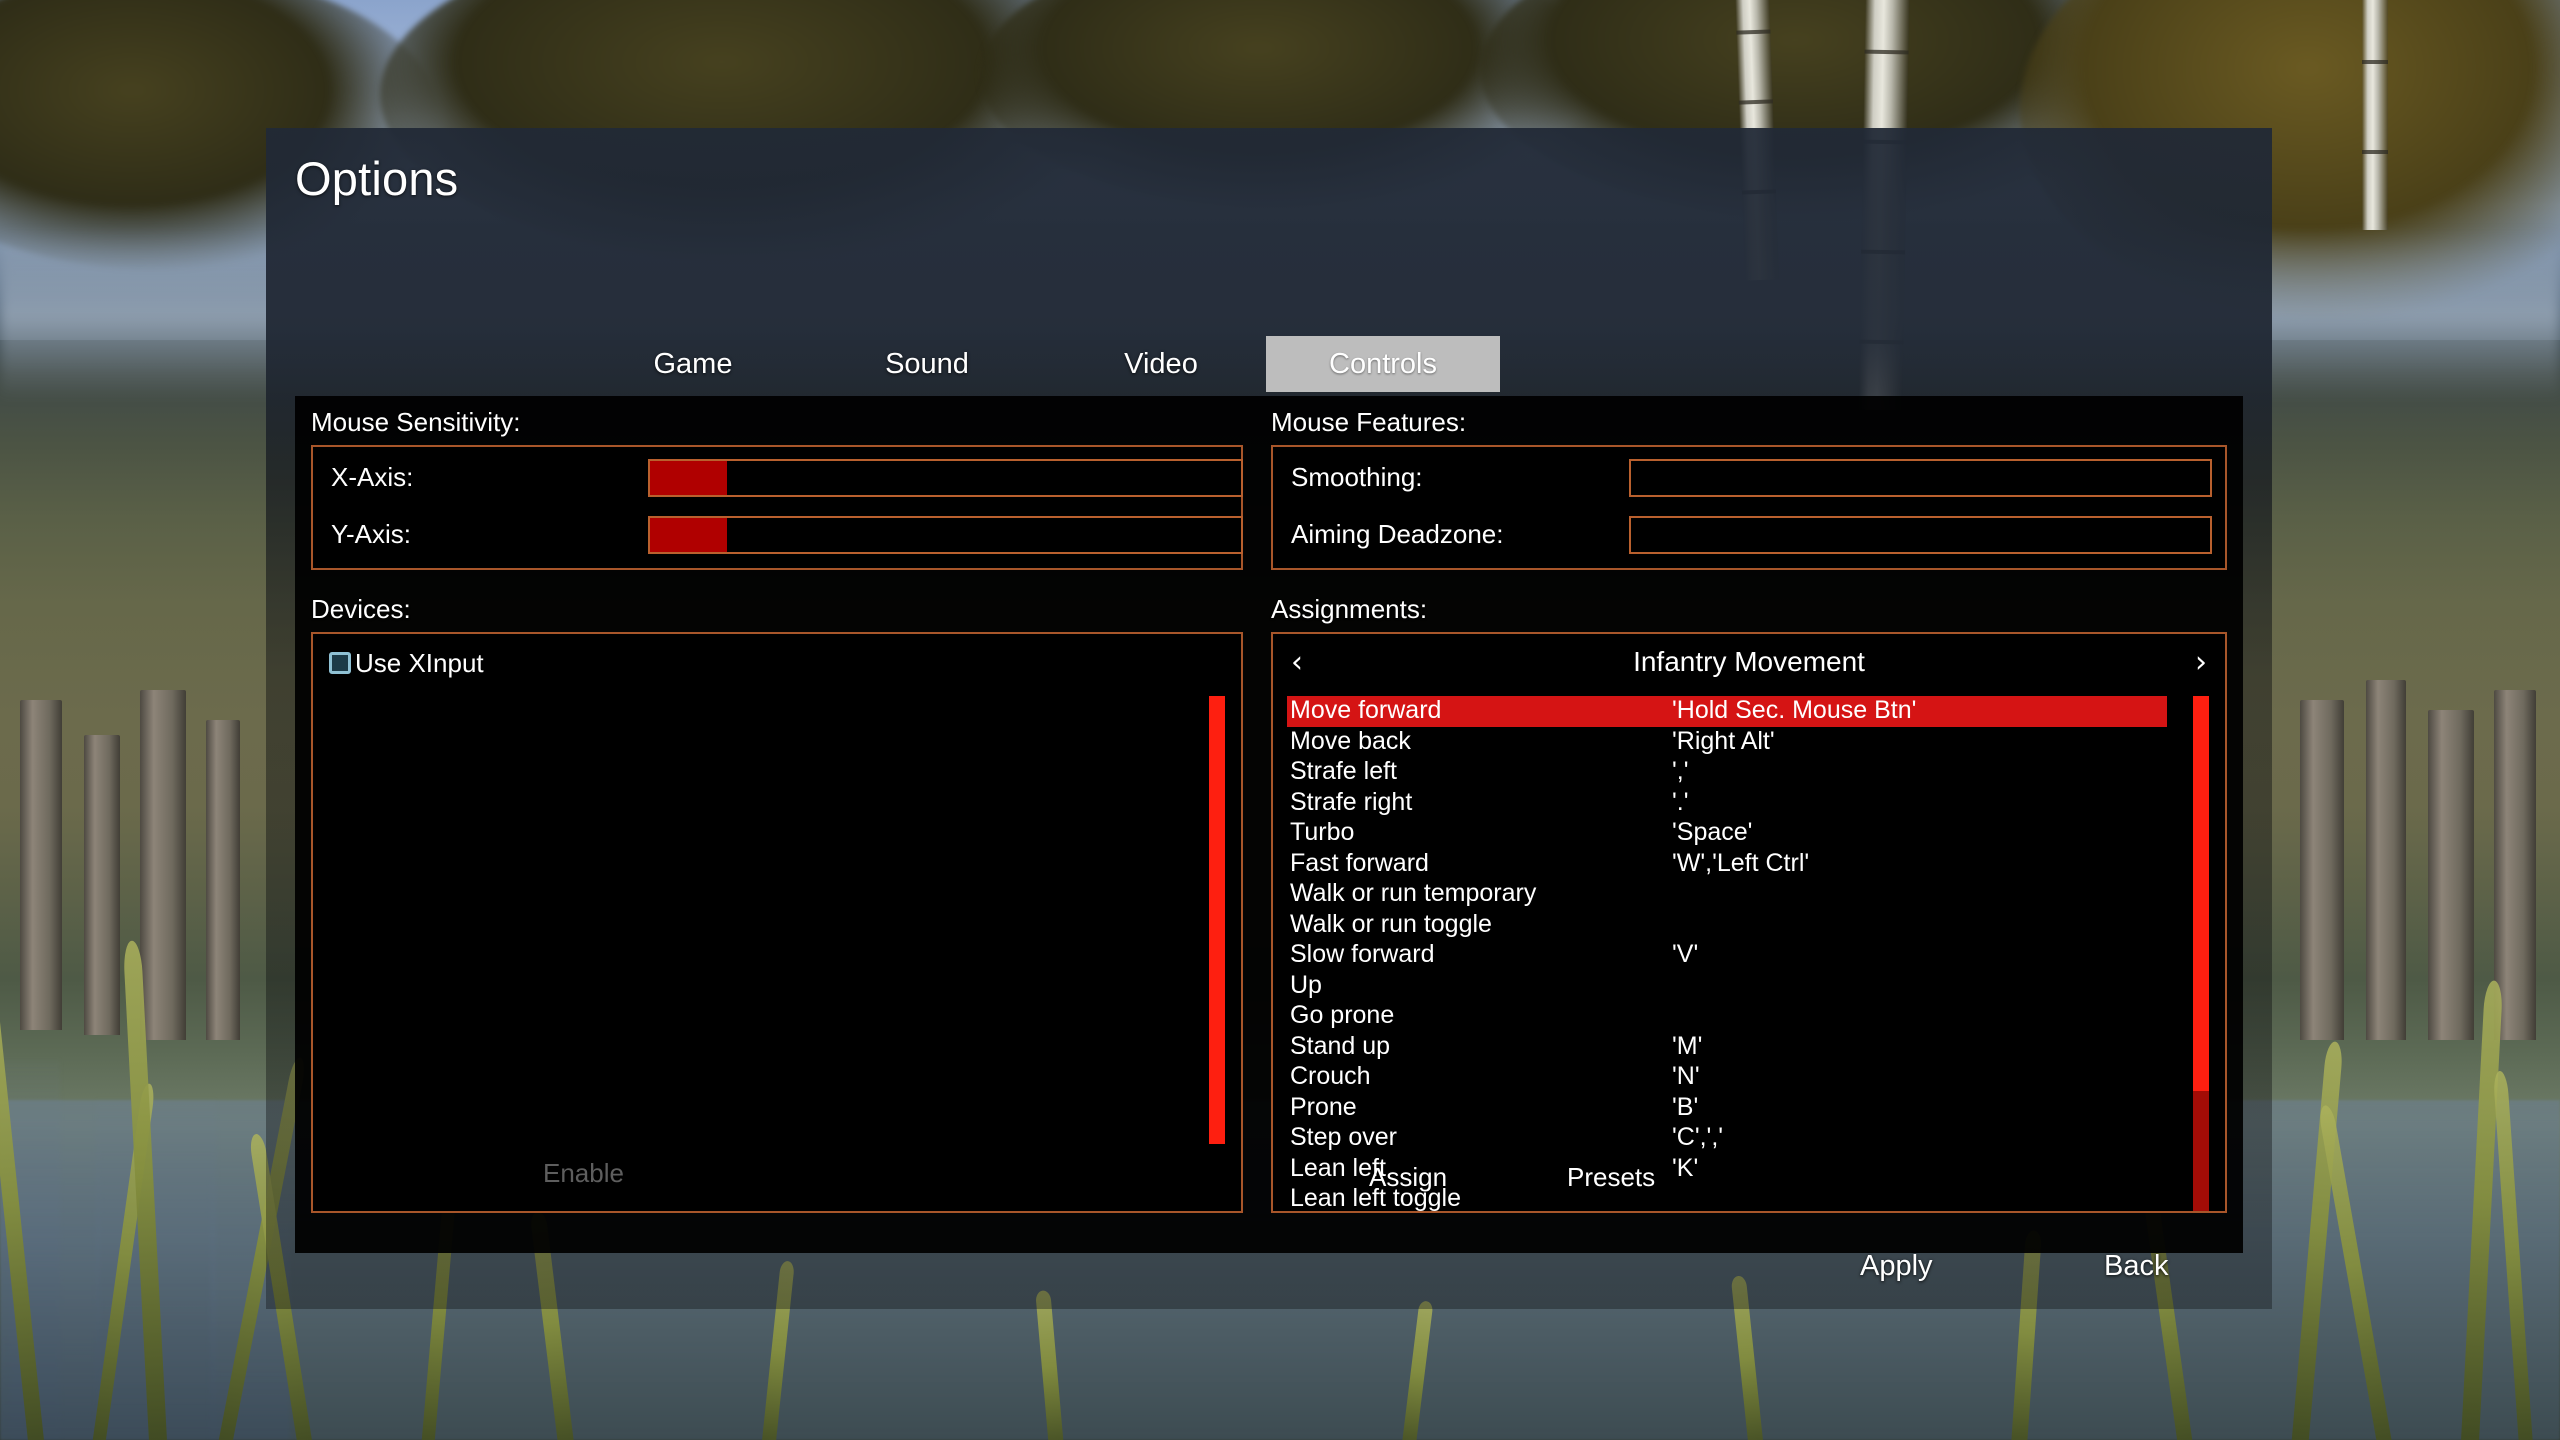  Describe the element at coordinates (419, 663) in the screenshot. I see `use-xinput-label: Use XInput` at that location.